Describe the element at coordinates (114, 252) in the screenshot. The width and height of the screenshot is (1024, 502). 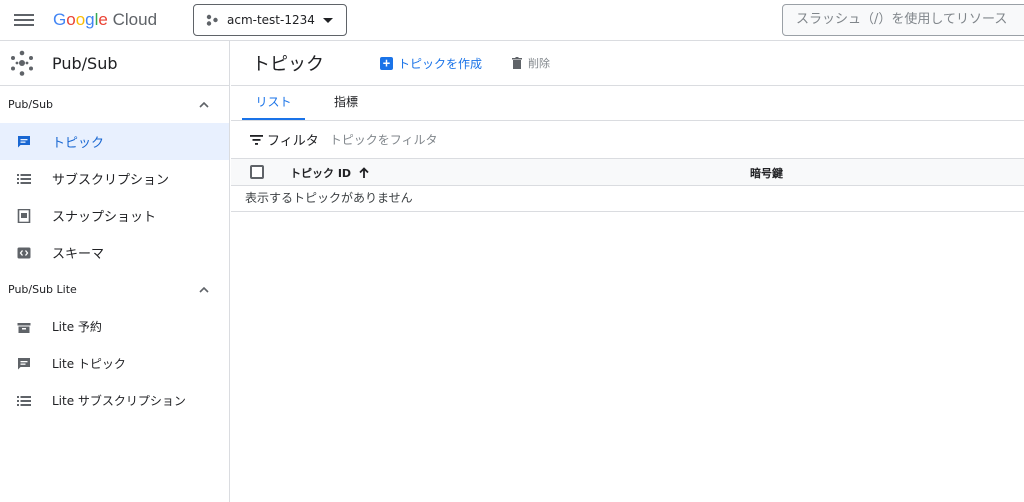
I see `sidebar-item-schemas: スキーマ` at that location.